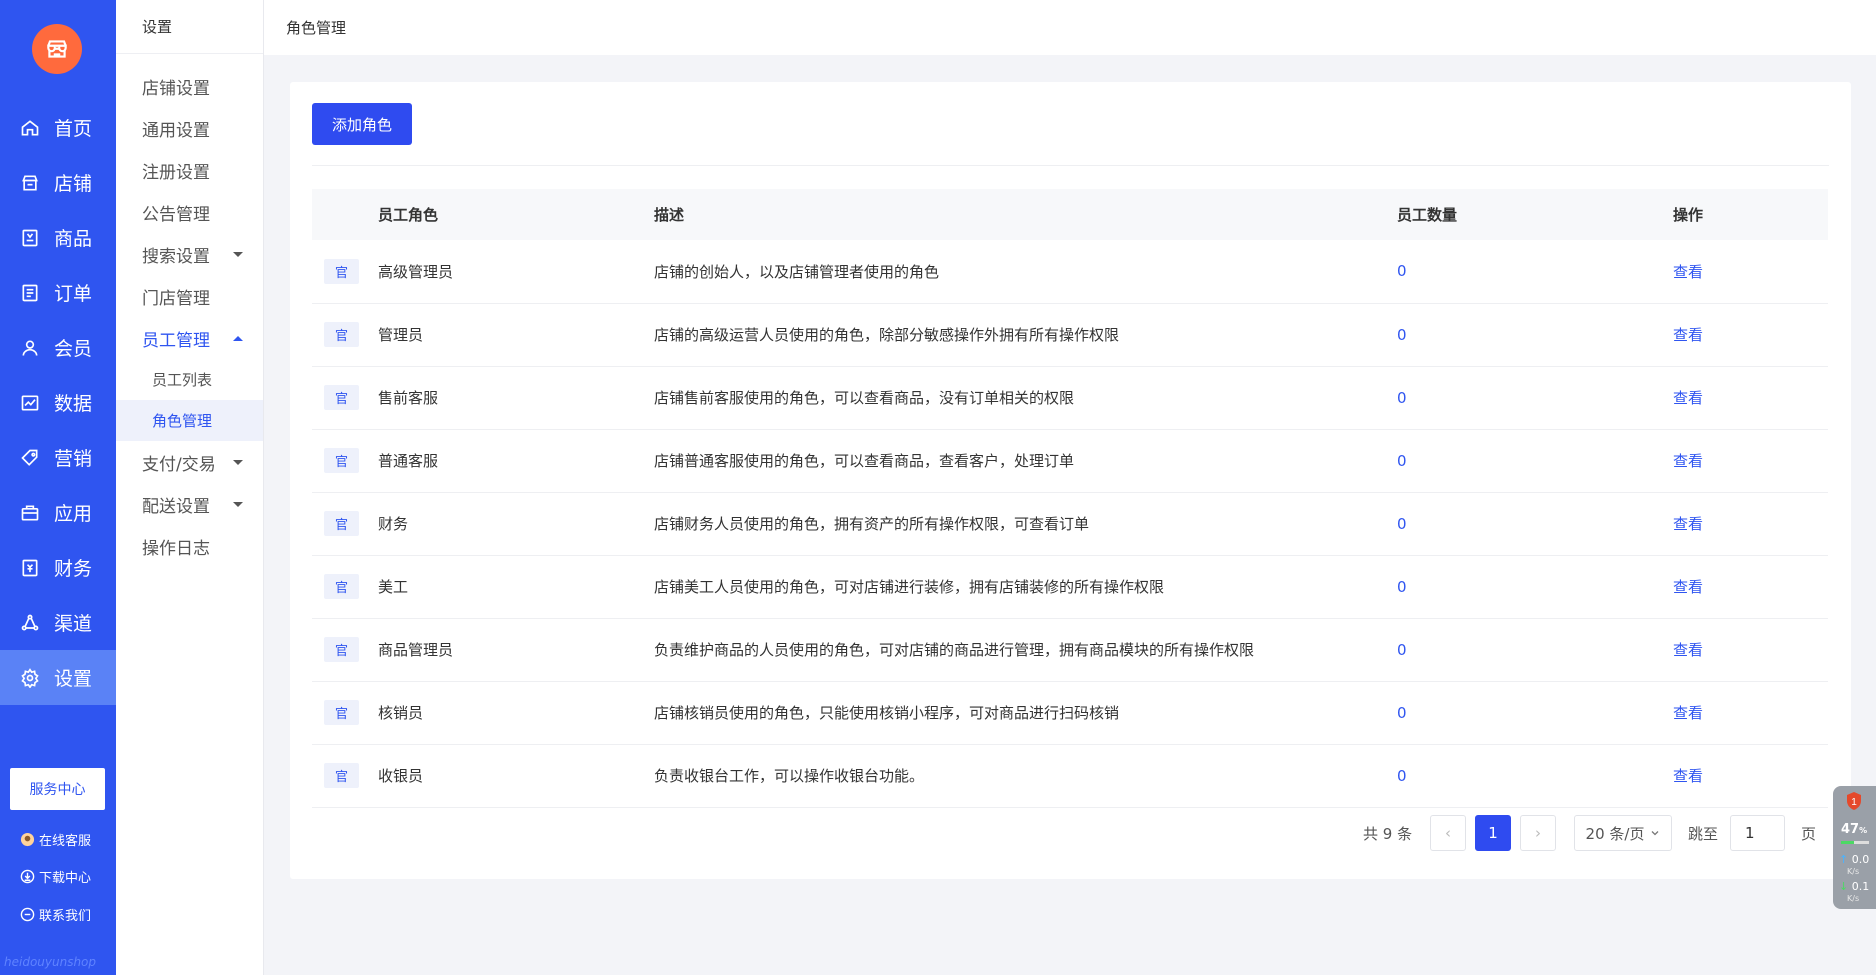  I want to click on add-role-button: 添加角色, so click(362, 124).